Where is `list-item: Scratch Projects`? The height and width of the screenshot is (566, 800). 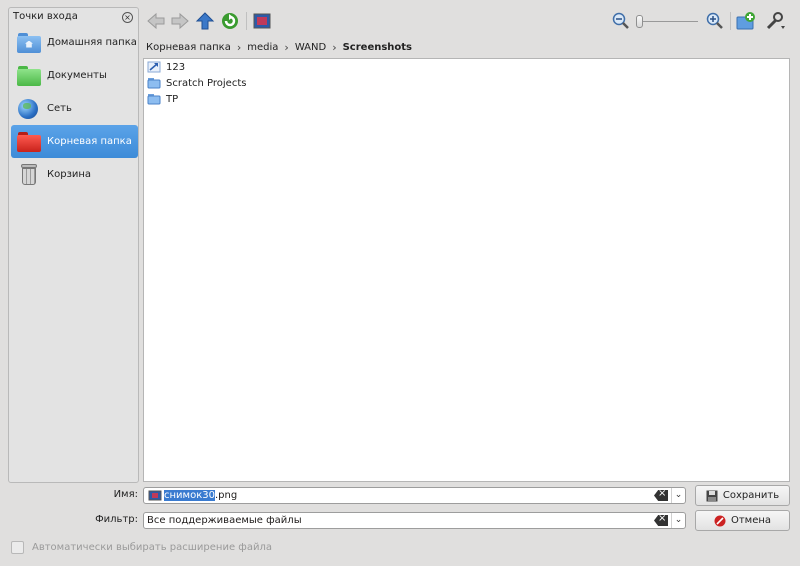
list-item: Scratch Projects is located at coordinates (466, 83).